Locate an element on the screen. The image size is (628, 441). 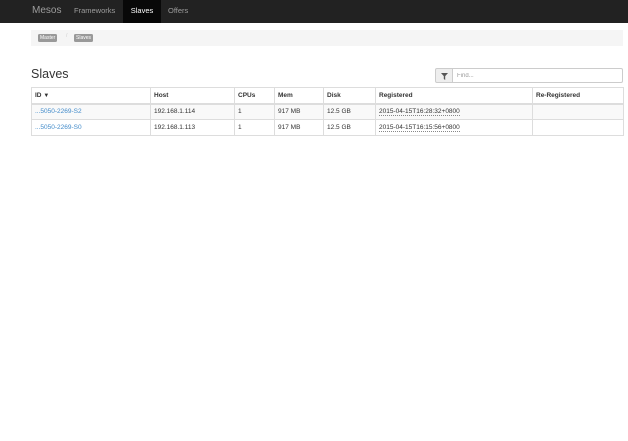
filter-icon is located at coordinates (444, 76).